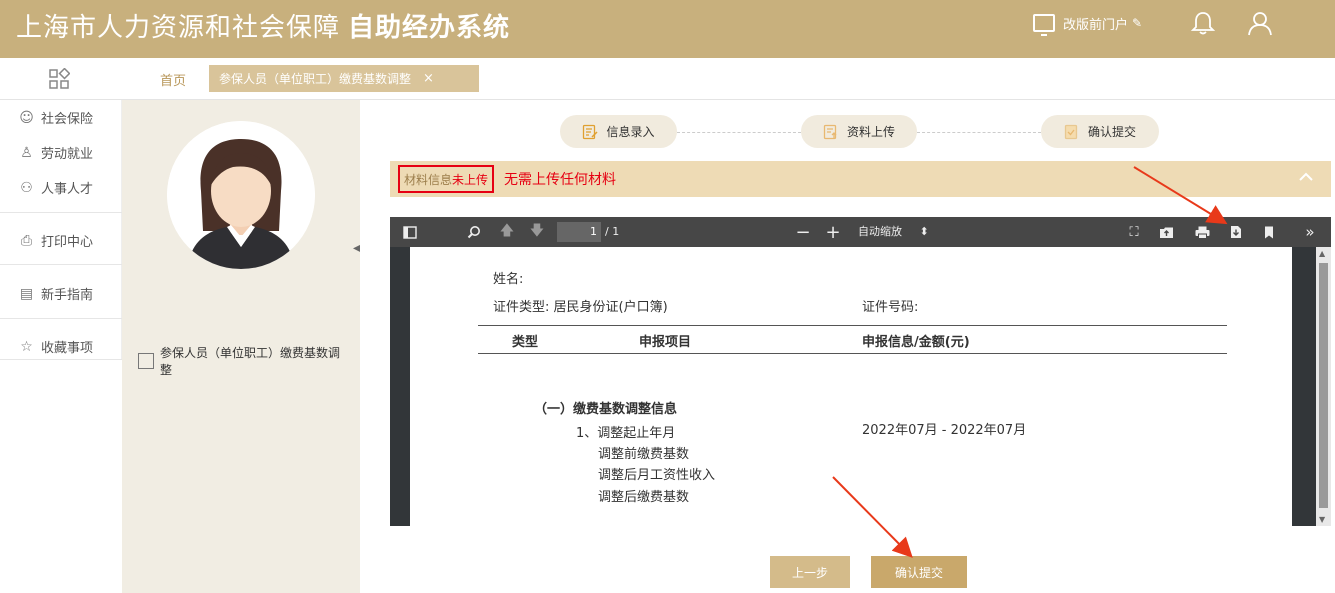 The width and height of the screenshot is (1335, 593). Describe the element at coordinates (626, 433) in the screenshot. I see `doc-row-period: 1、调整起止年月` at that location.